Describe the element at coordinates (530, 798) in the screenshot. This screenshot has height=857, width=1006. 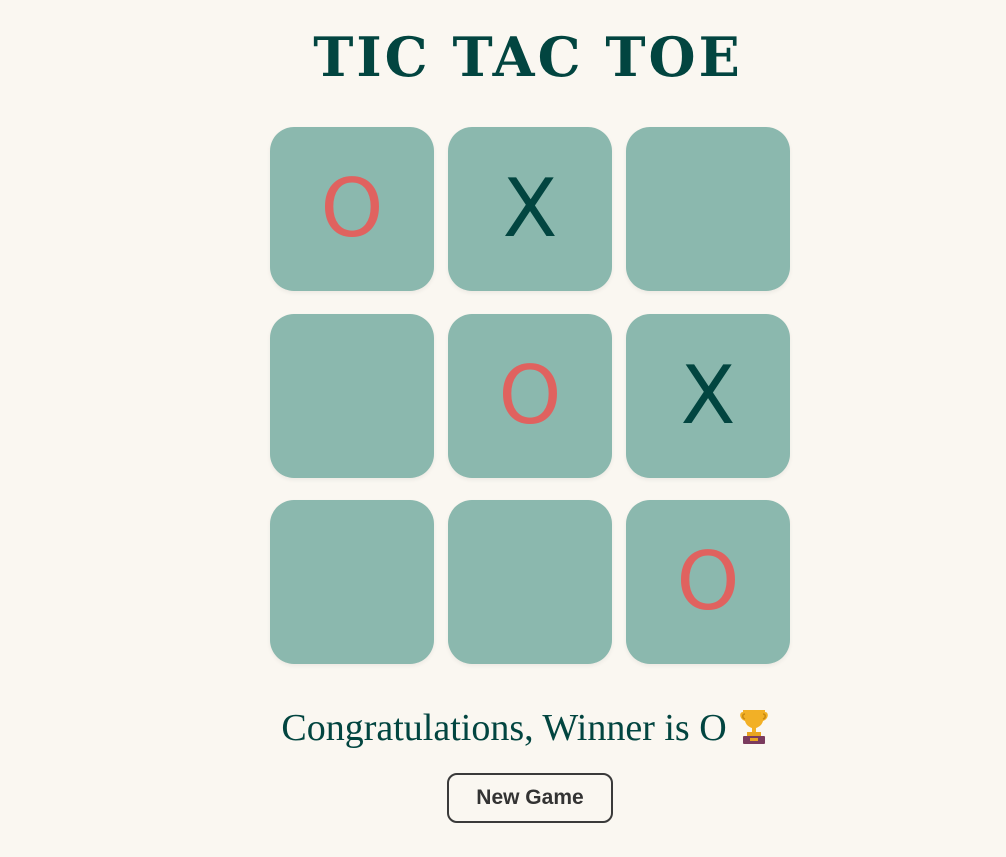
I see `new-game-button: New Game` at that location.